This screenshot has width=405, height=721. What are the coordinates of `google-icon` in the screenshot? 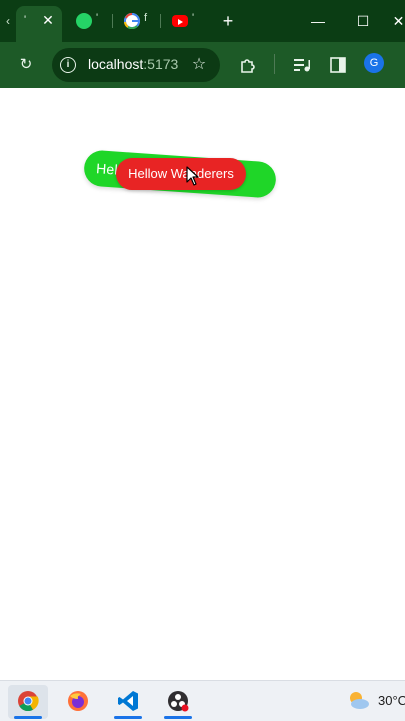 It's located at (132, 21).